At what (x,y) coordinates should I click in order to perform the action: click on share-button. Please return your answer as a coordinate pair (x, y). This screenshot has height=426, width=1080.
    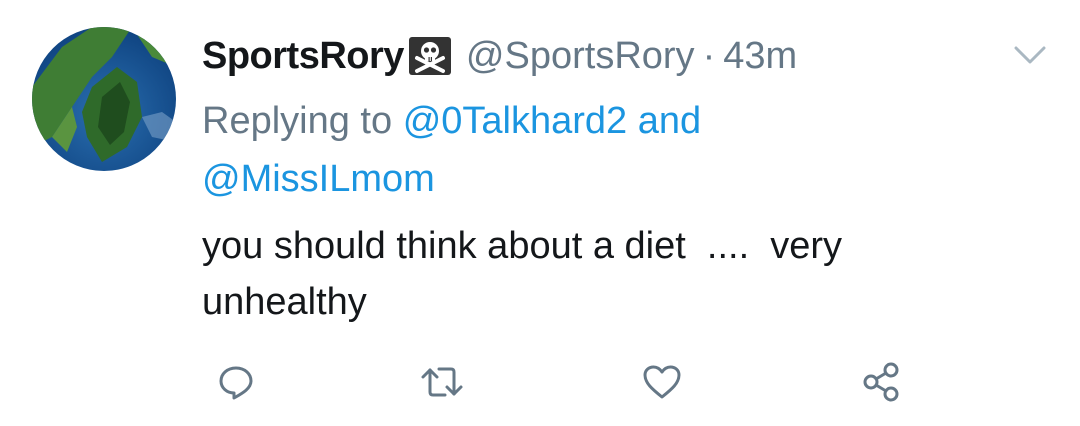
    Looking at the image, I should click on (882, 382).